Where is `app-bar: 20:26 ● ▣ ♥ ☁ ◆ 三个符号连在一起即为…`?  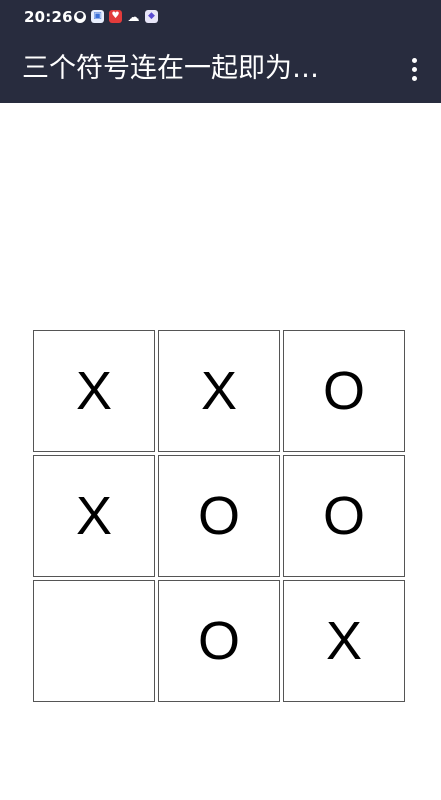 app-bar: 20:26 ● ▣ ♥ ☁ ◆ 三个符号连在一起即为… is located at coordinates (220, 51).